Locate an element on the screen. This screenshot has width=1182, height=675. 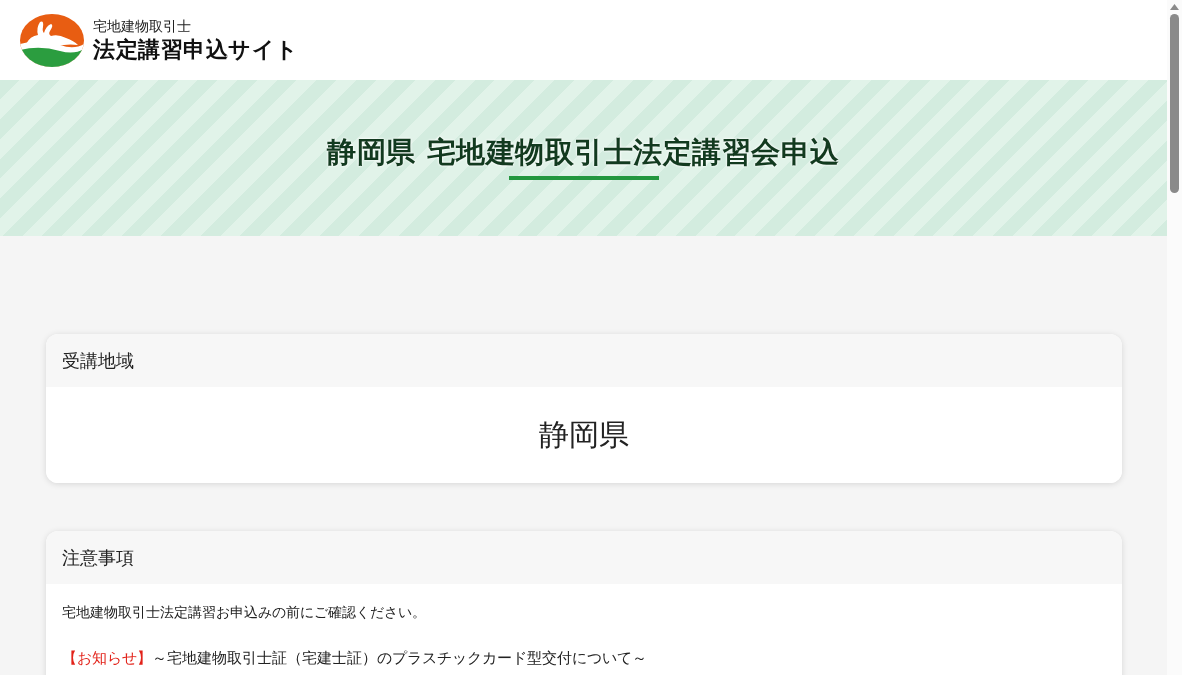
region-value: 静岡県 is located at coordinates (584, 435).